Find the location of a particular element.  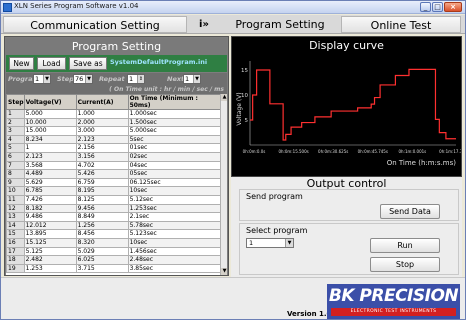

scroll-up-icon: ▲ is located at coordinates (224, 97).